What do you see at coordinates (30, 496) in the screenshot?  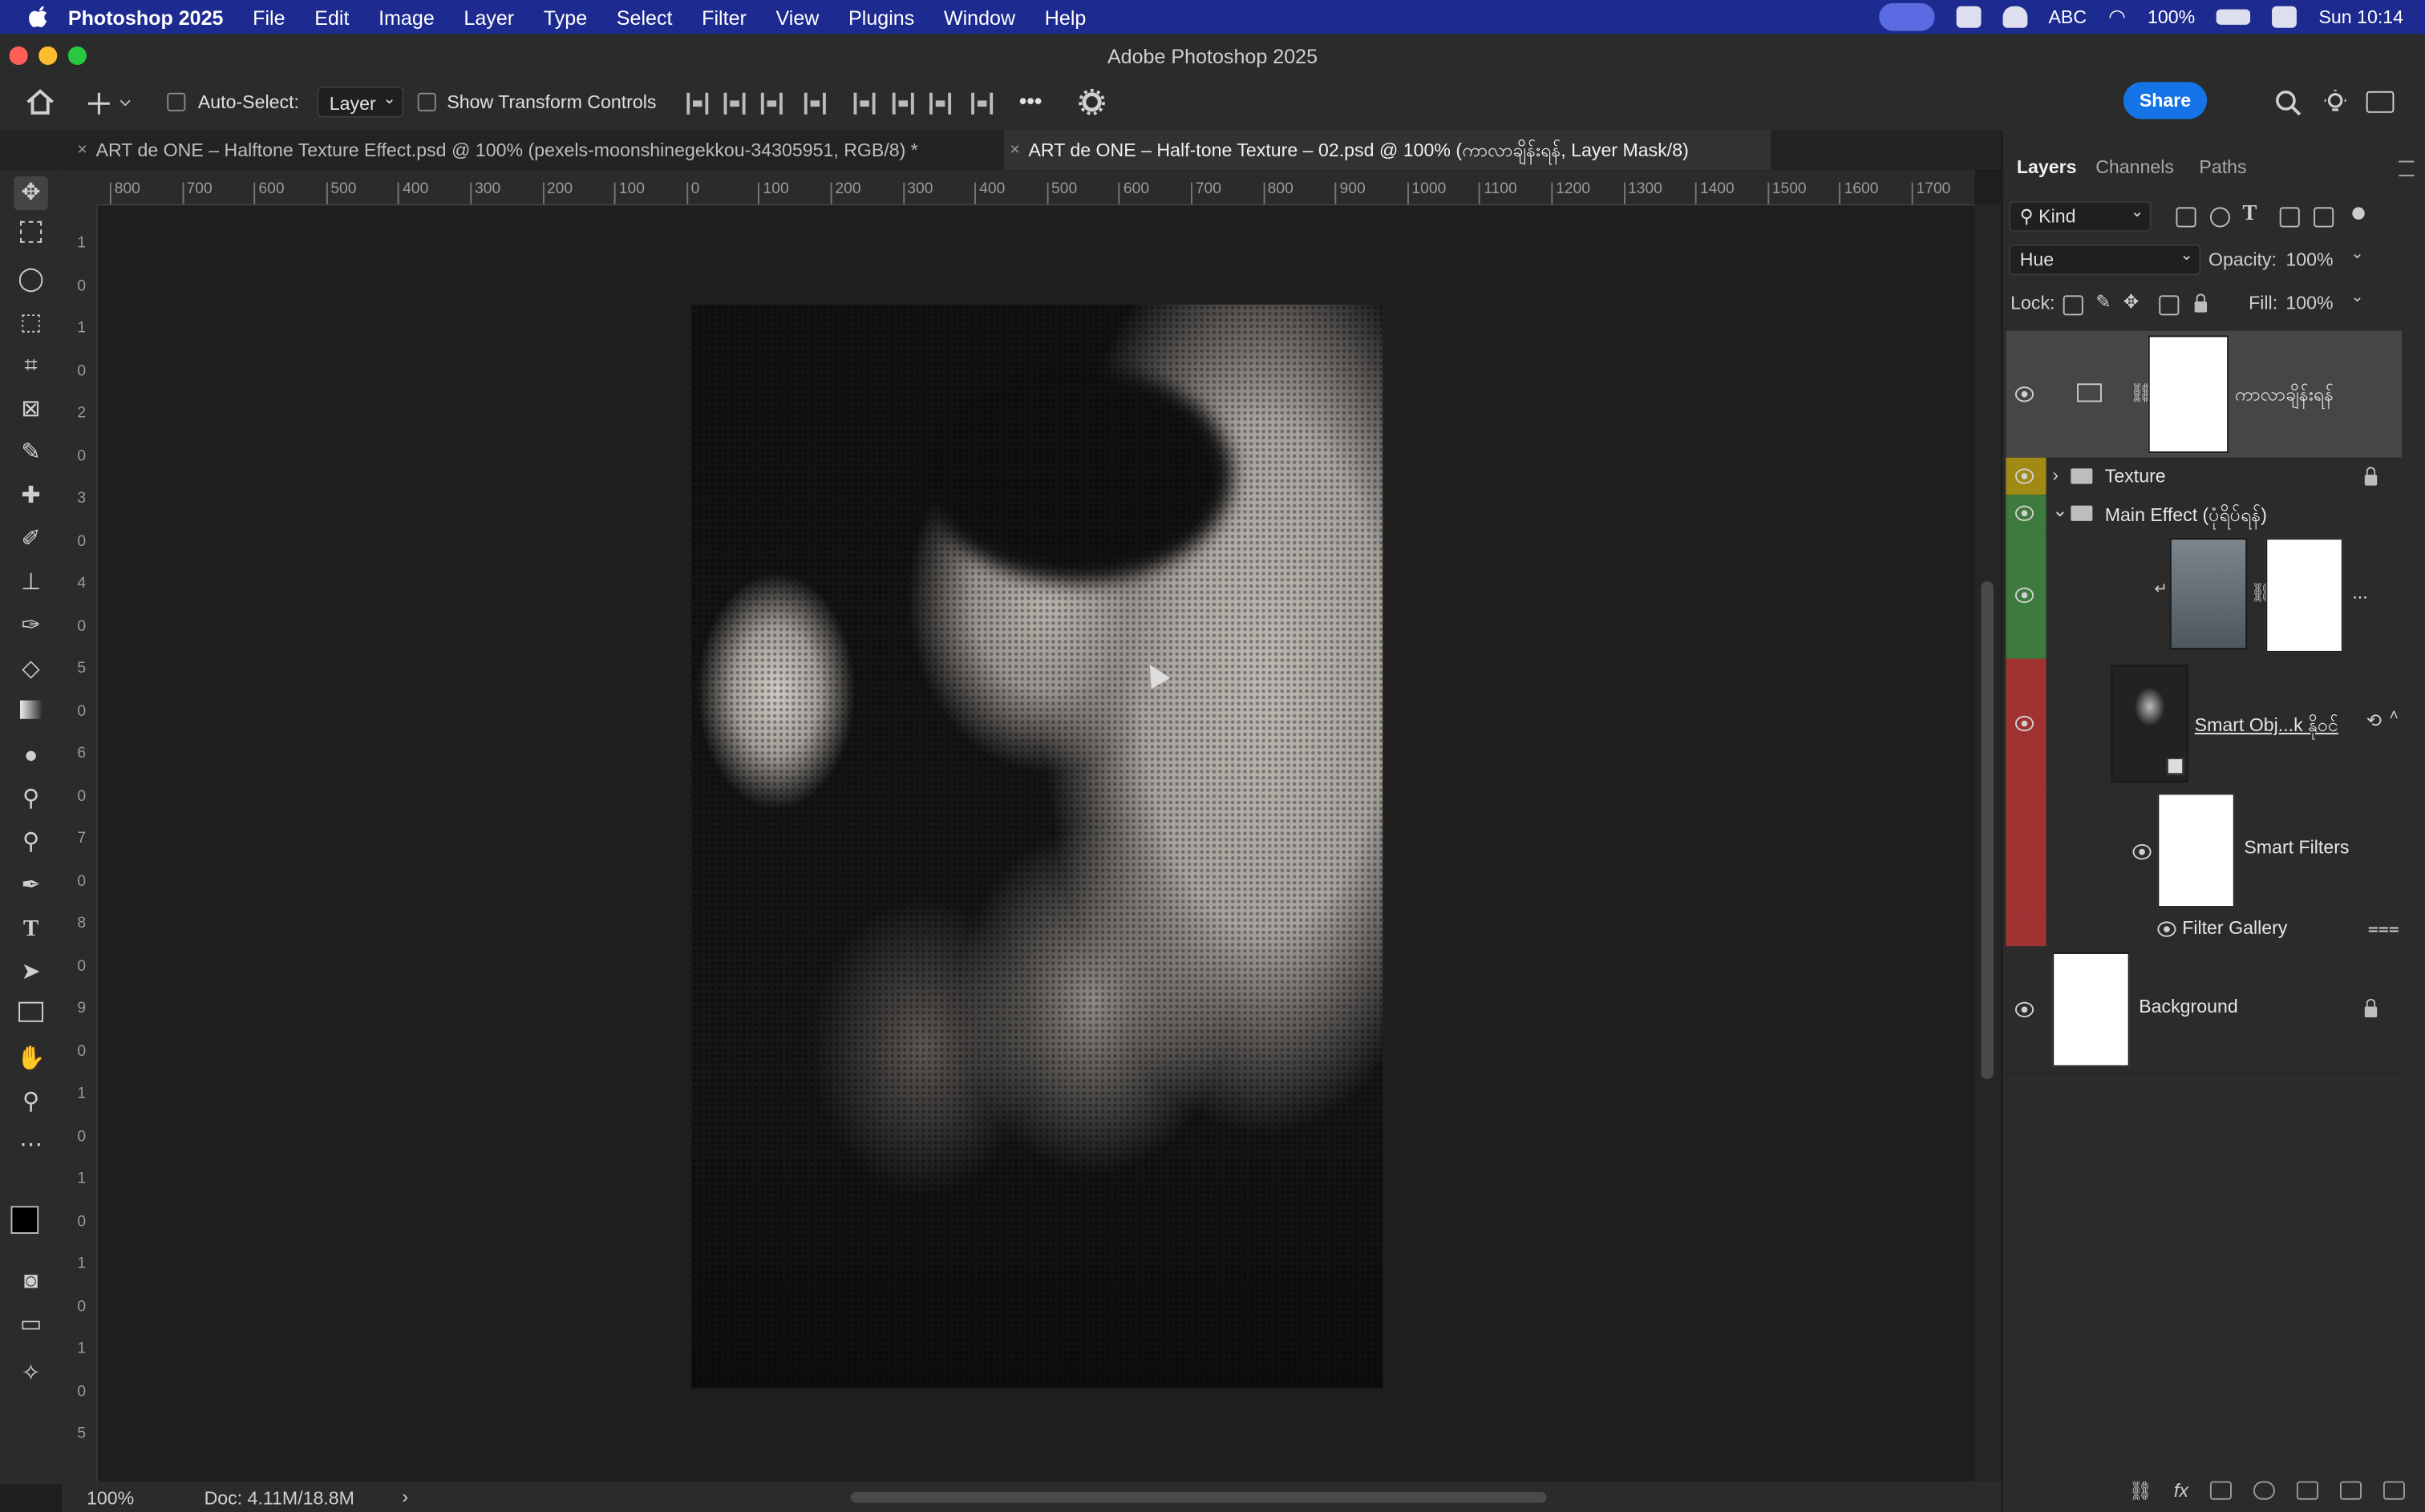 I see `healing-brush-tool-icon: ✚` at bounding box center [30, 496].